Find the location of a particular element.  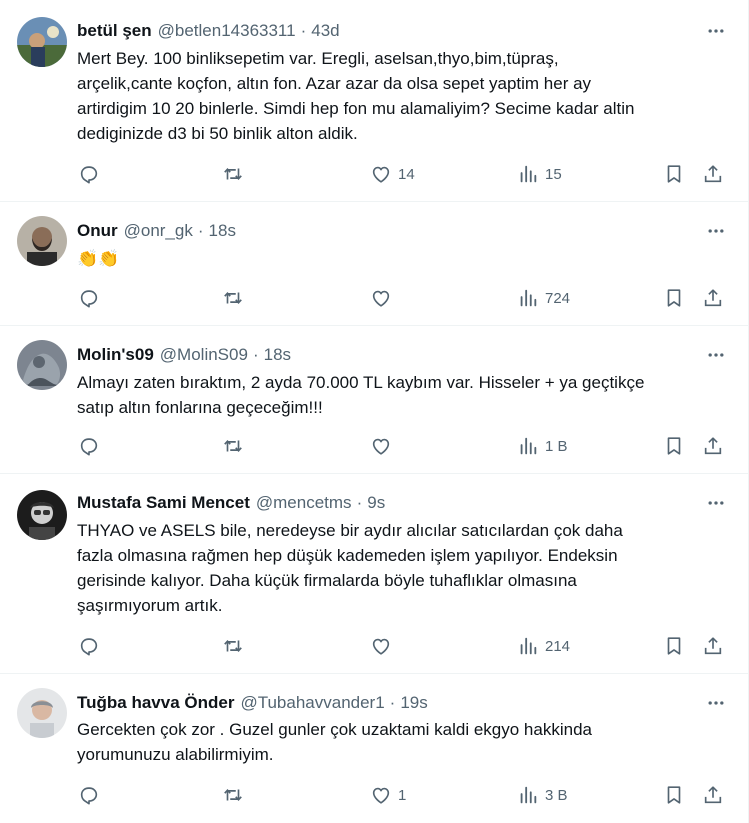

user-handle: @betlen14363311 is located at coordinates (227, 31).